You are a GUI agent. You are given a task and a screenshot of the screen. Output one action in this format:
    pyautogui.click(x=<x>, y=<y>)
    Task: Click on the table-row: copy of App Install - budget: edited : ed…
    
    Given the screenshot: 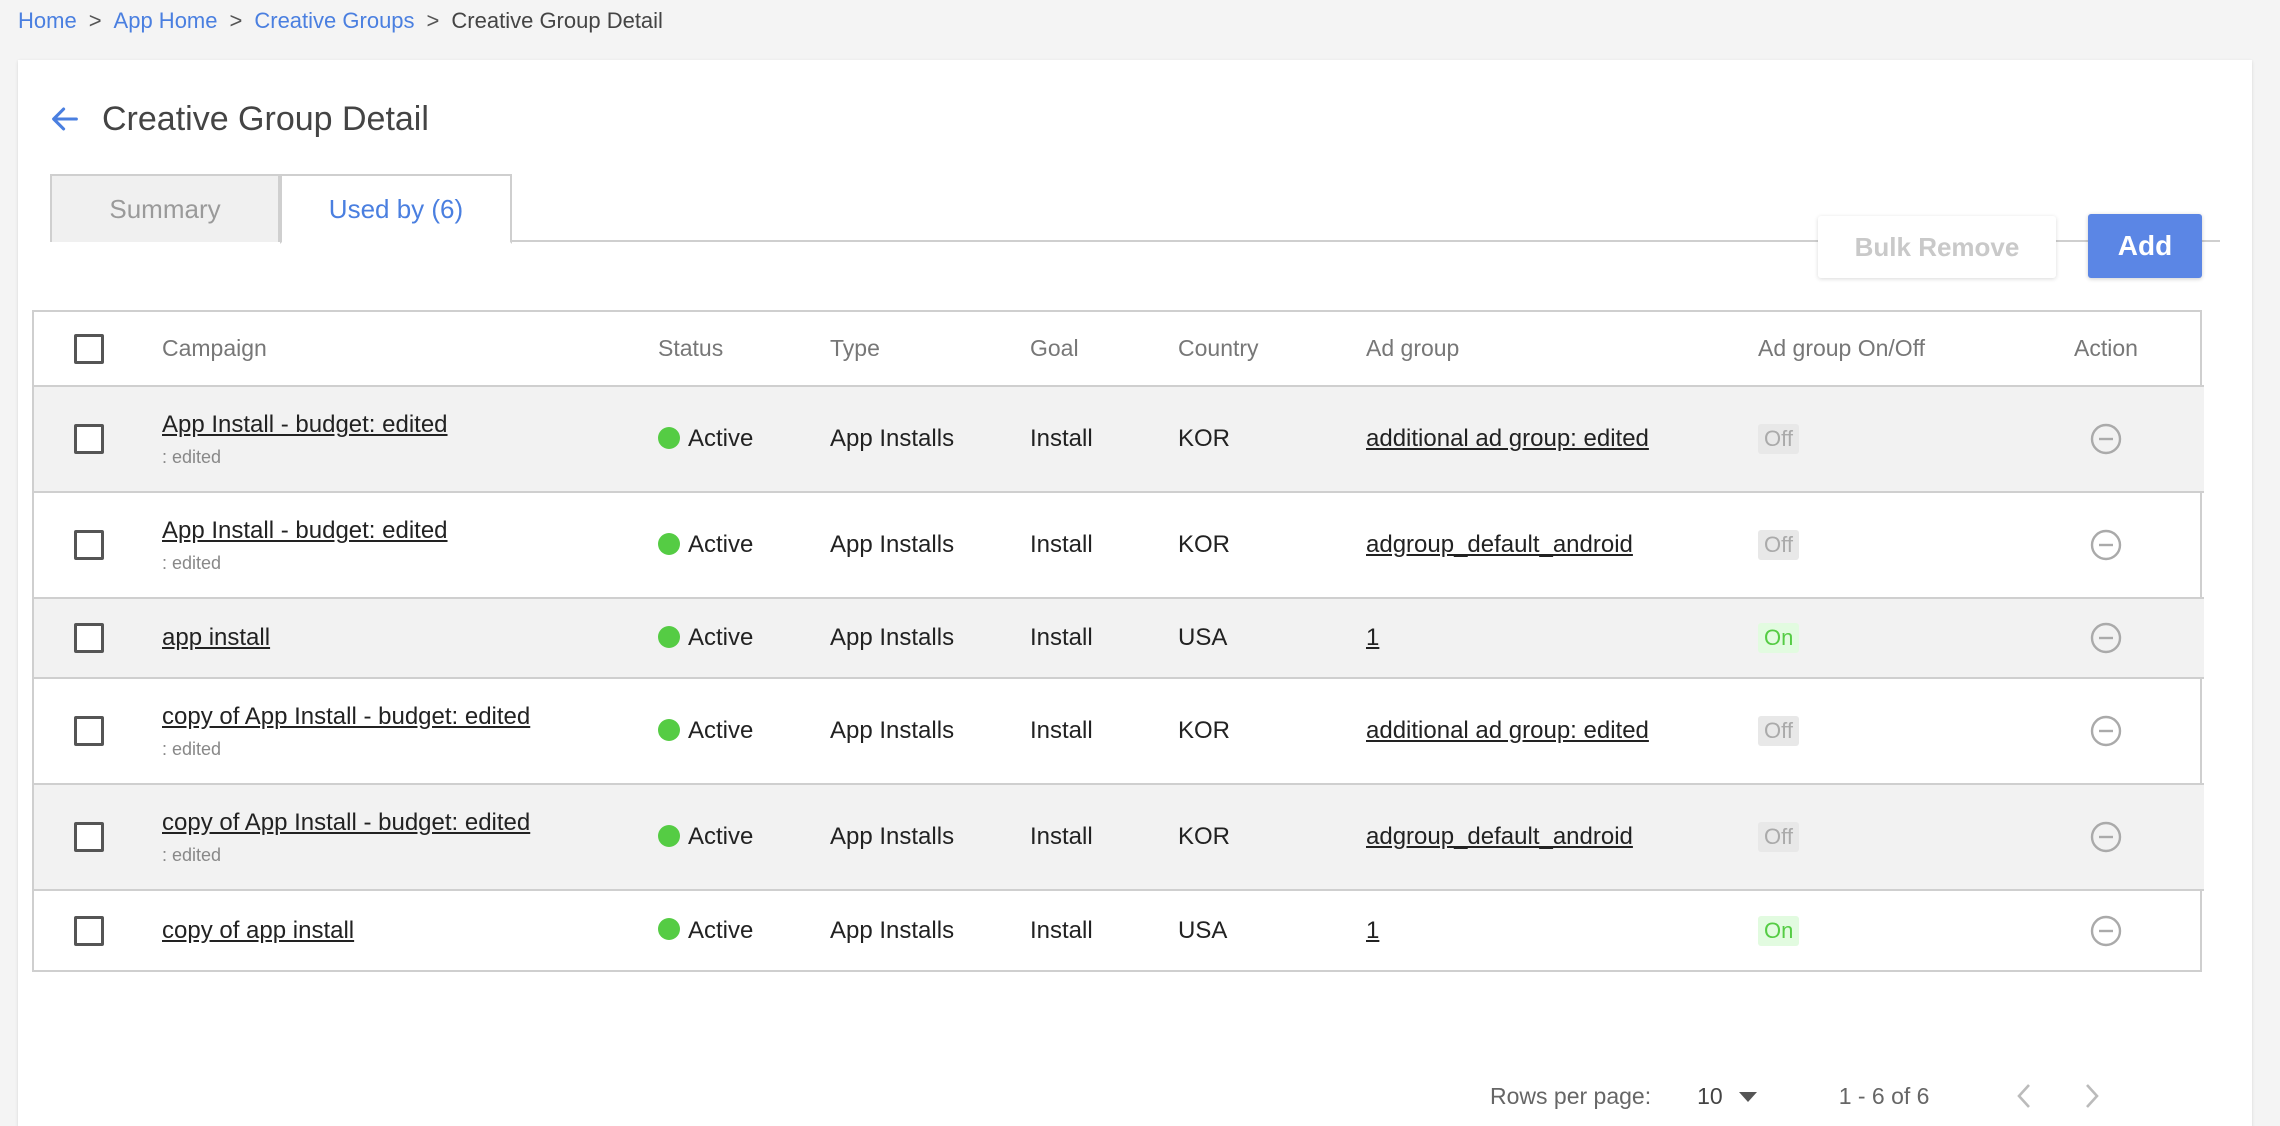 What is the action you would take?
    pyautogui.click(x=1119, y=837)
    